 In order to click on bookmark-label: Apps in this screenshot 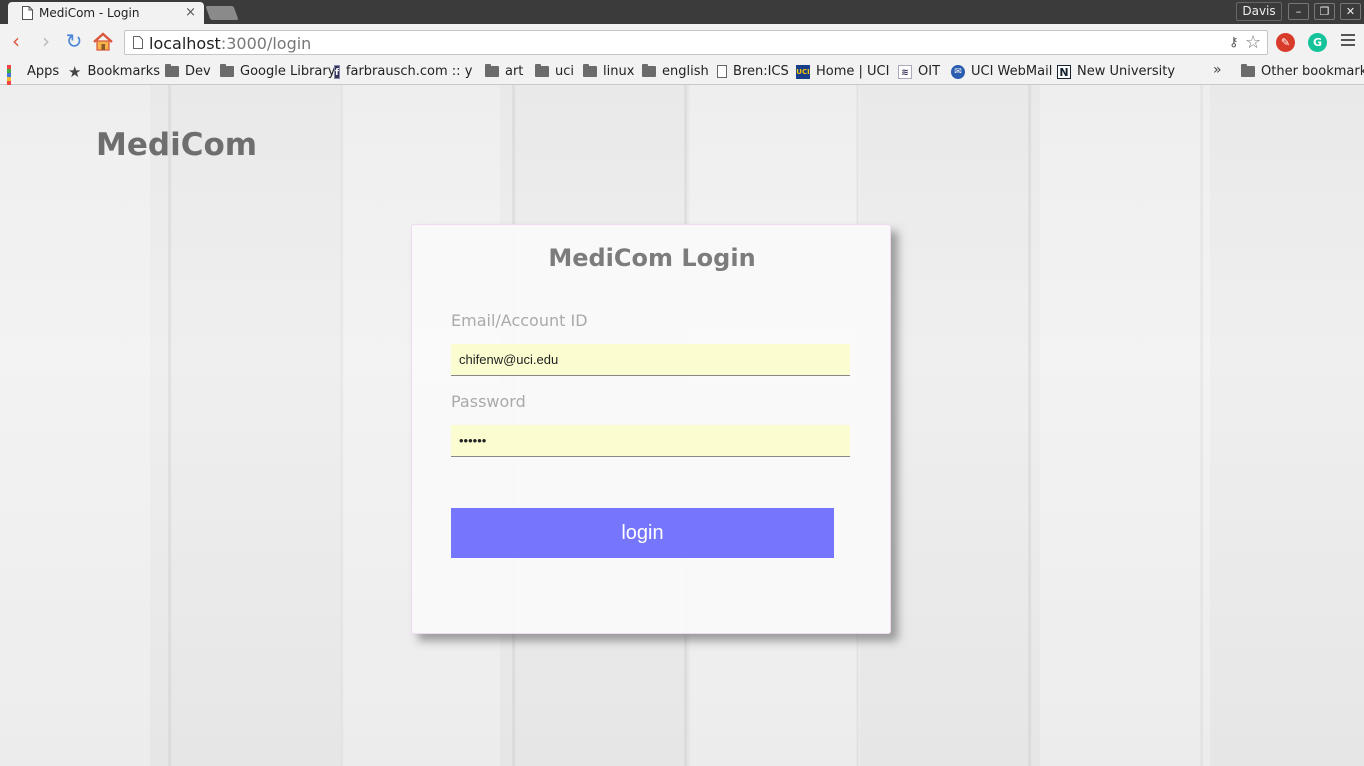, I will do `click(43, 71)`.